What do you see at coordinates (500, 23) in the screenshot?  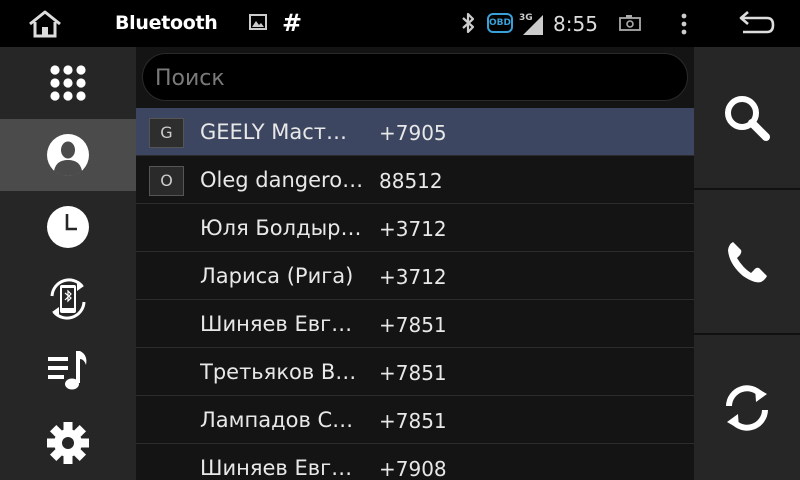 I see `obd-badge: OBD` at bounding box center [500, 23].